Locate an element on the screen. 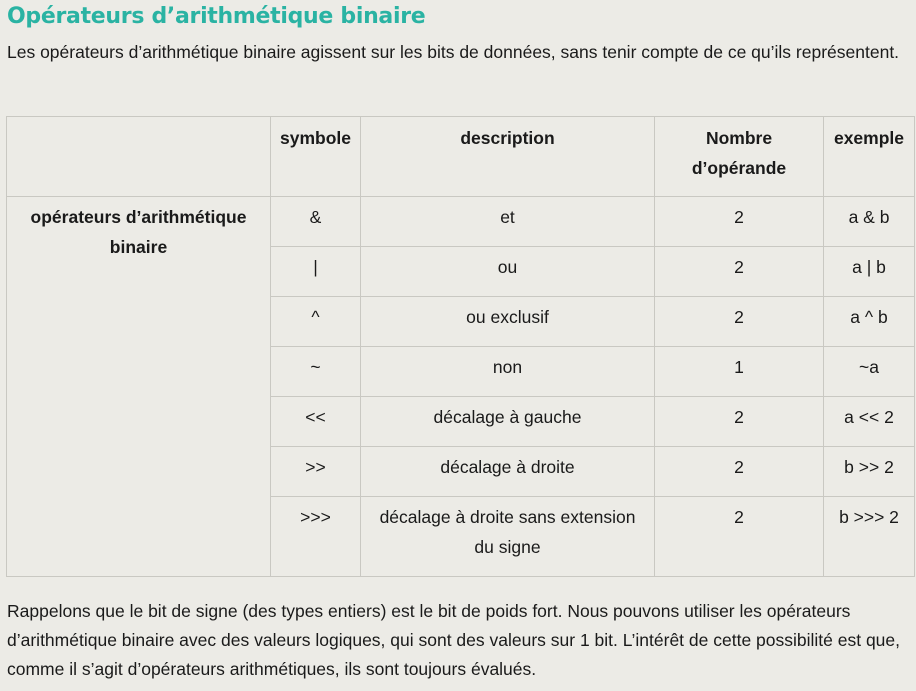 The image size is (916, 691). cell-nombre: 1 is located at coordinates (739, 371).